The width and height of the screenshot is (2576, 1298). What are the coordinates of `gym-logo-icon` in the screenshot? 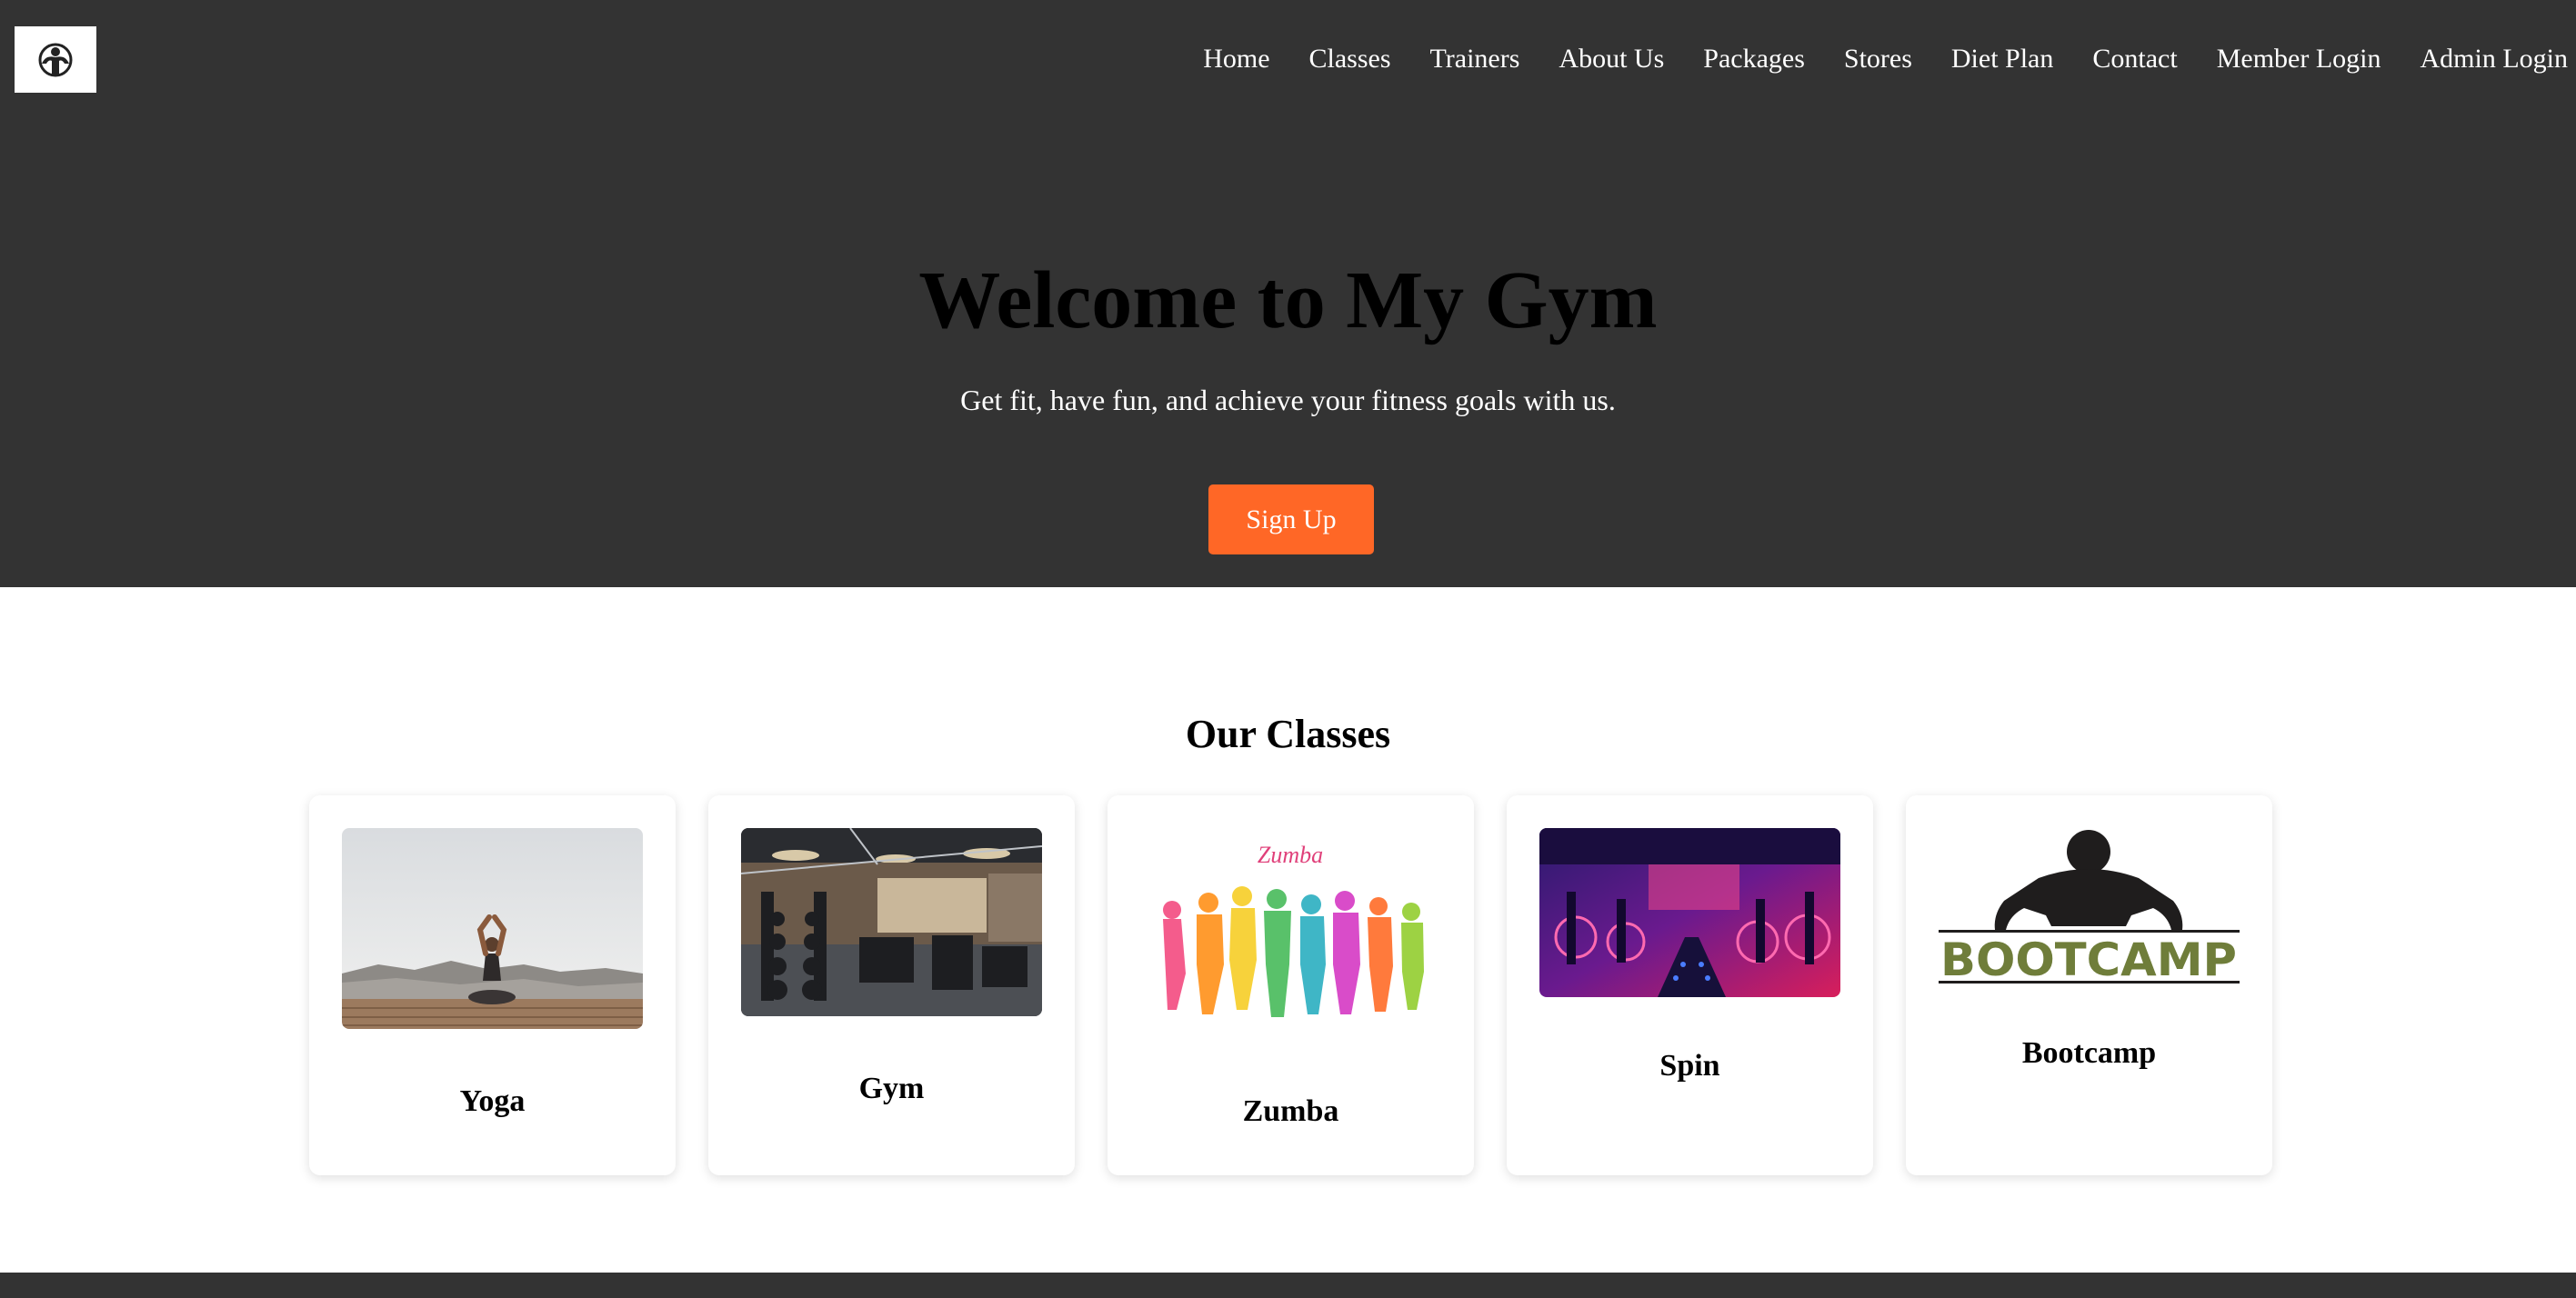 It's located at (55, 59).